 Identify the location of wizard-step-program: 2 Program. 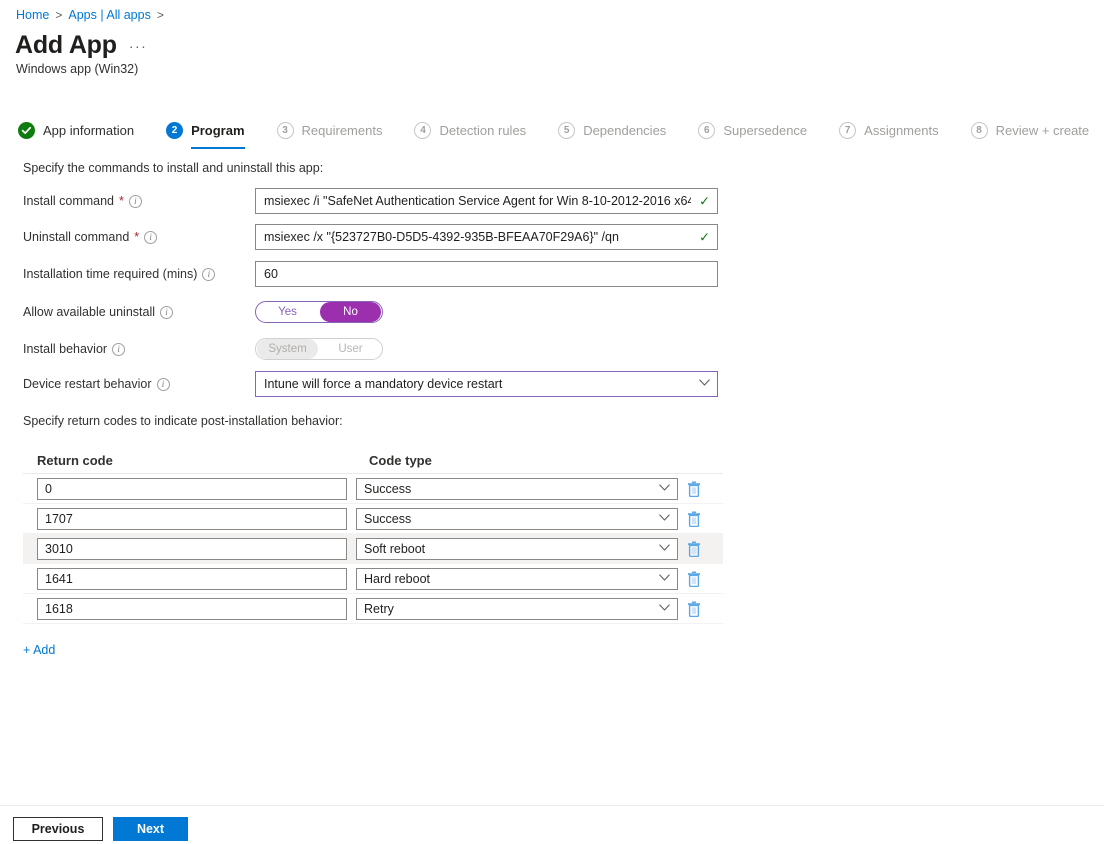
(213, 132).